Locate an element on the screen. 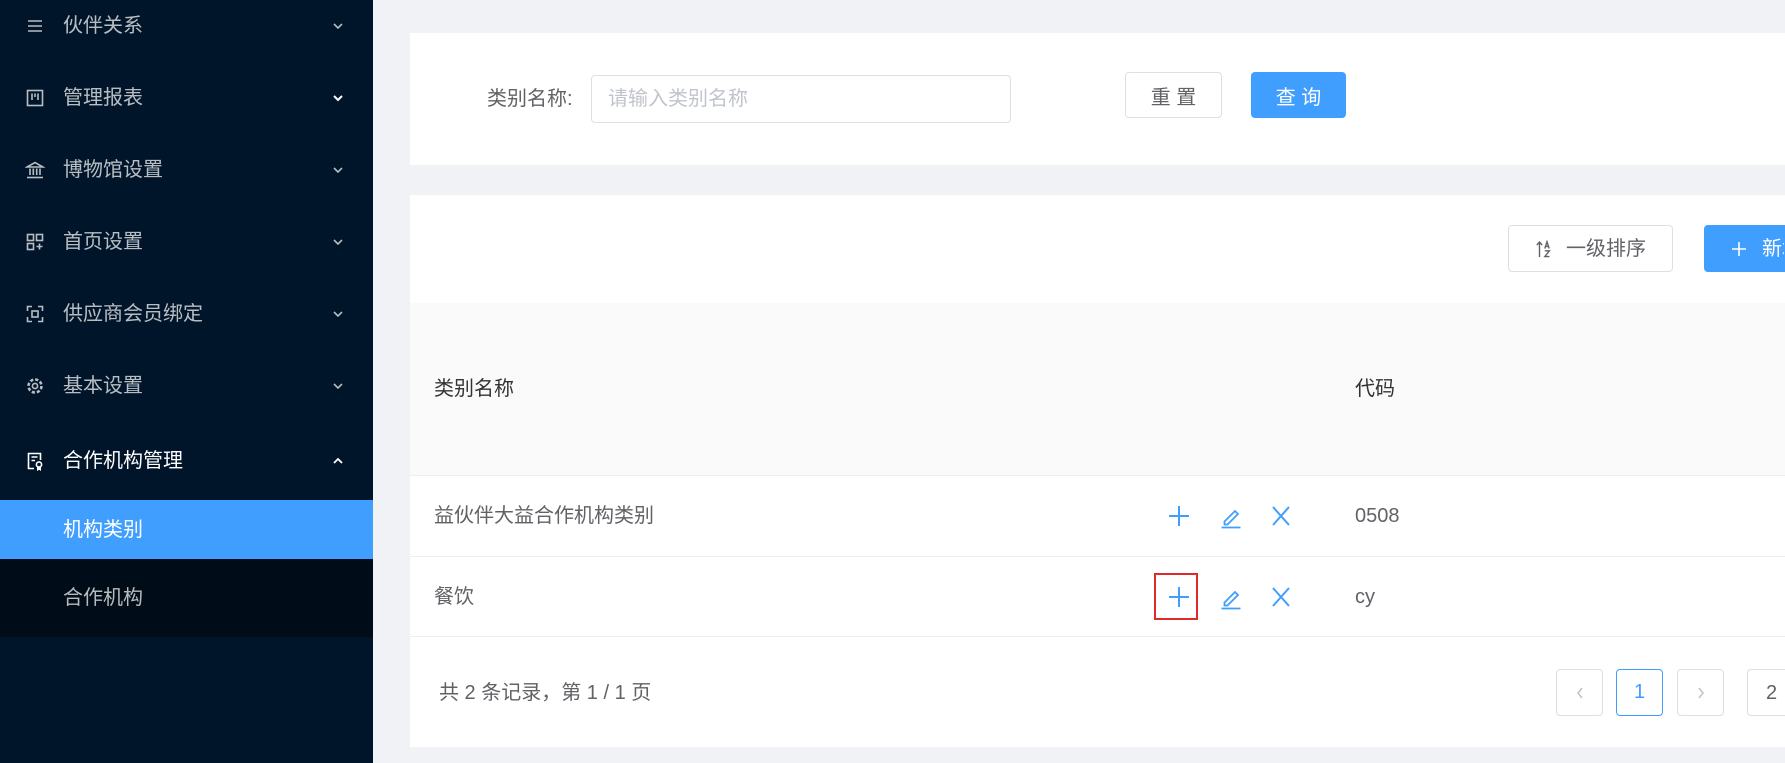 Image resolution: width=1785 pixels, height=763 pixels. submenu-partner-org: 机构类别 合作机构 is located at coordinates (186, 568).